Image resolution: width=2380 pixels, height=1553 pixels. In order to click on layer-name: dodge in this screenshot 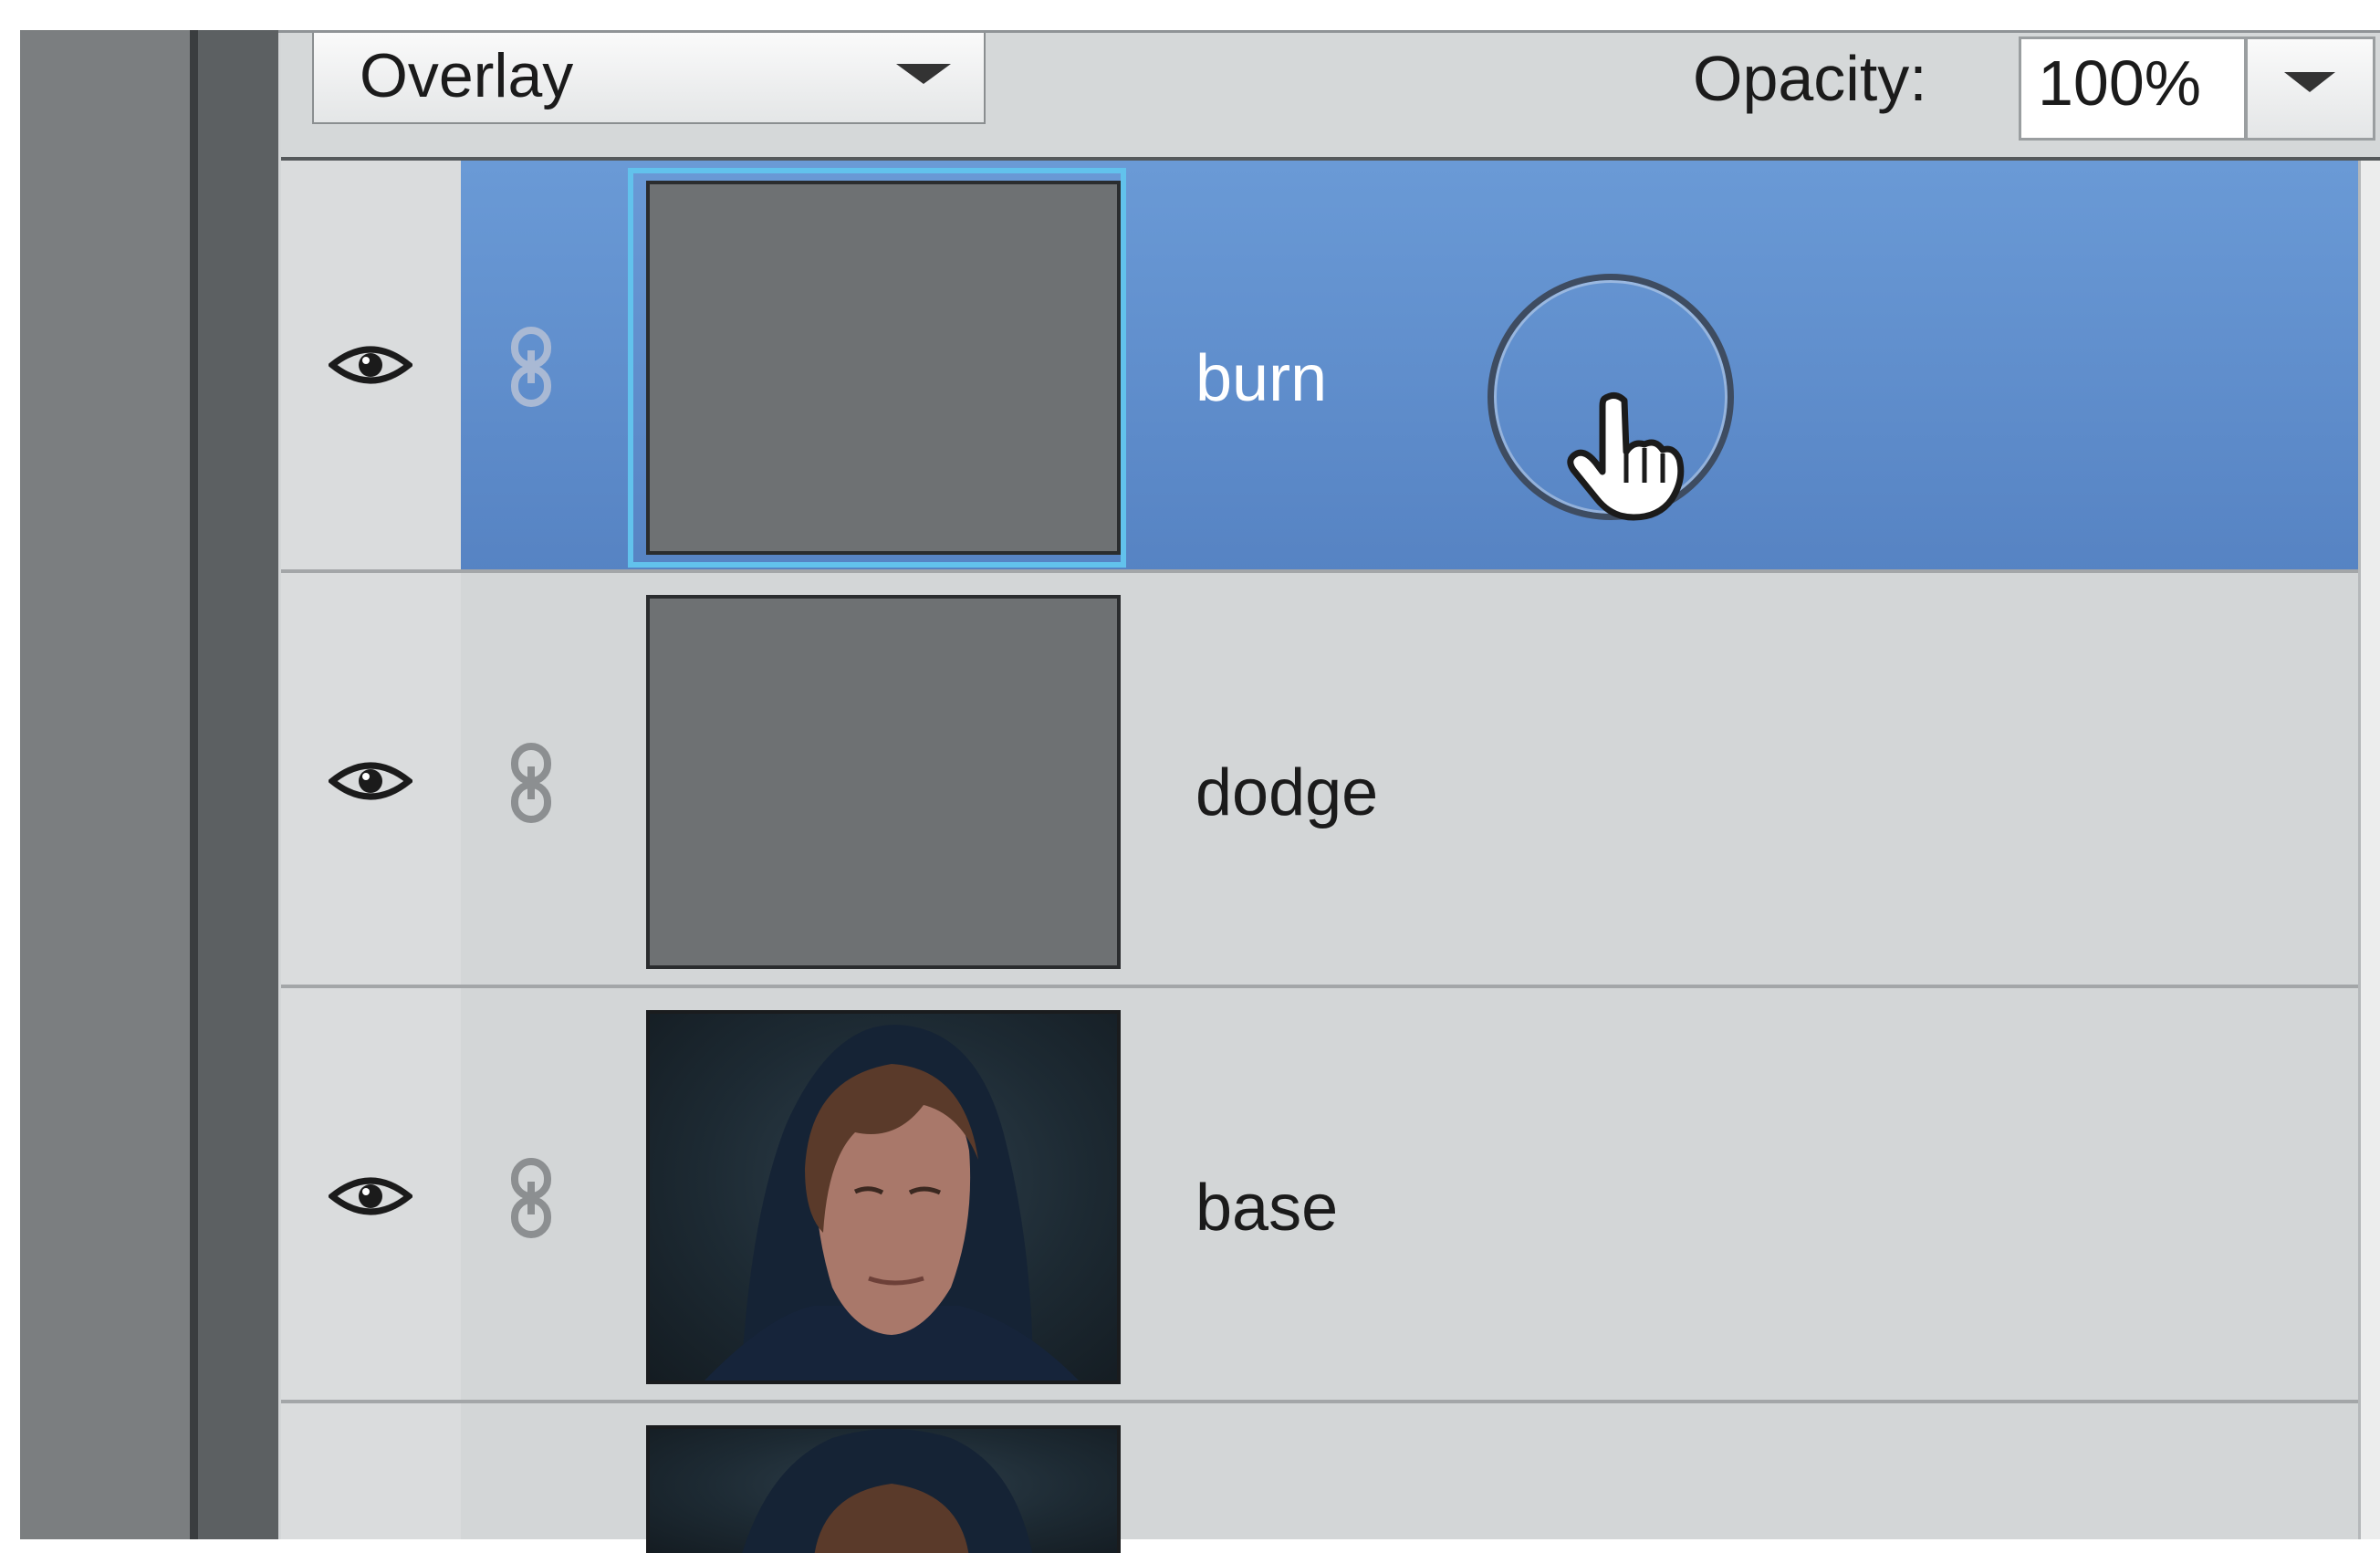, I will do `click(1286, 793)`.